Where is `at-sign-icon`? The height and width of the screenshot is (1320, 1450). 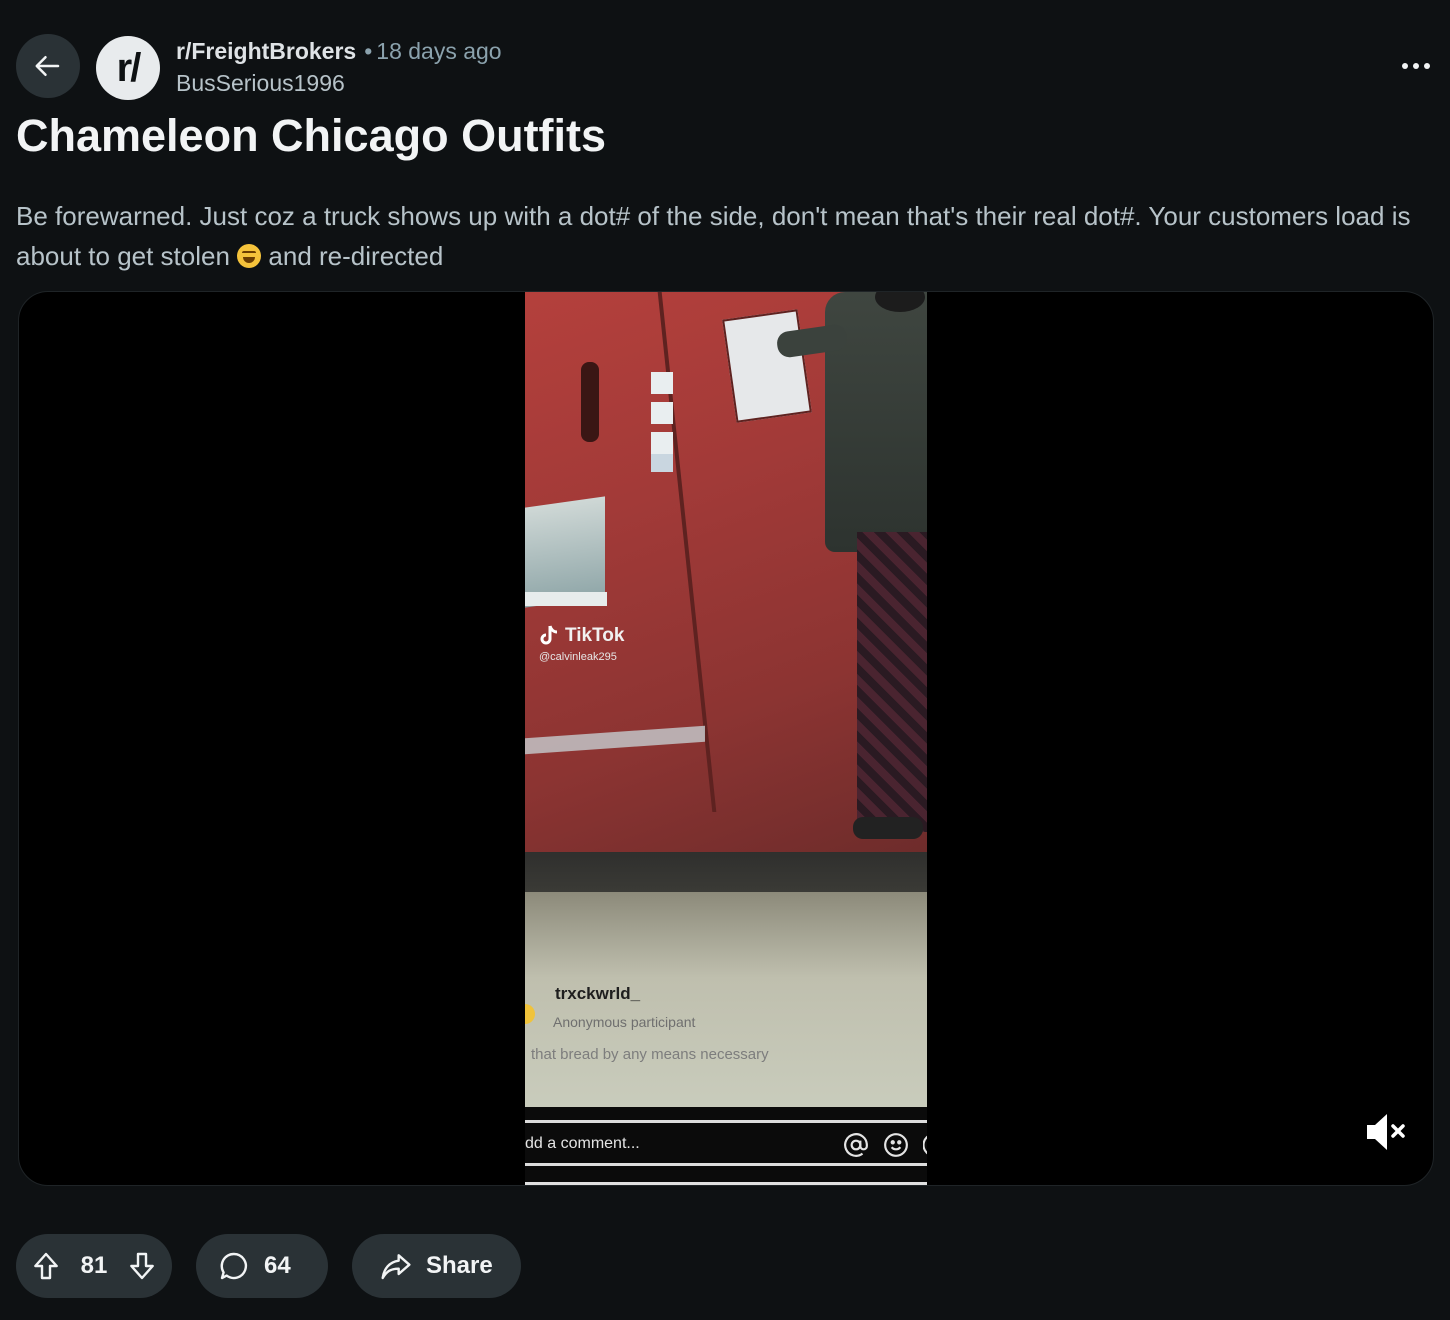
at-sign-icon is located at coordinates (856, 1145).